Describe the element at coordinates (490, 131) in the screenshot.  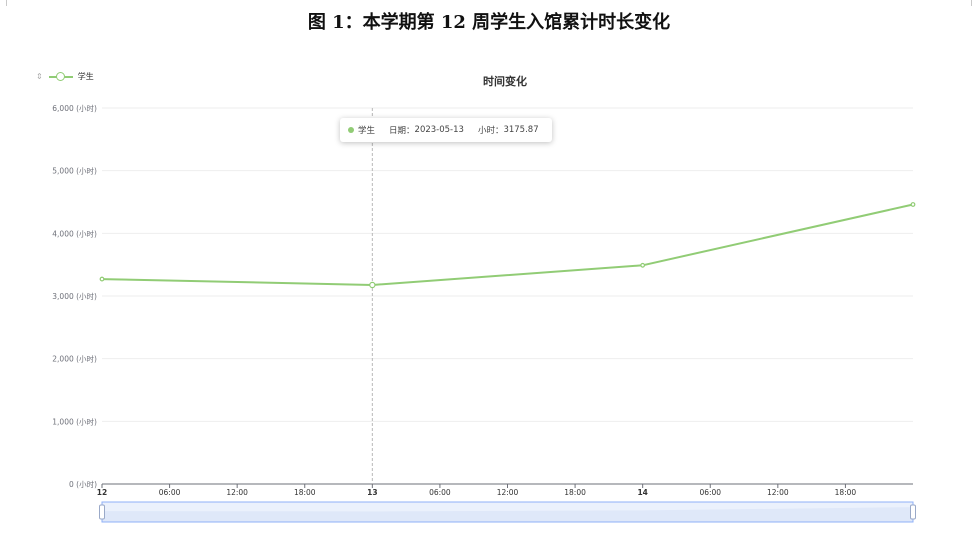
I see `tooltip-value-label: 小时：` at that location.